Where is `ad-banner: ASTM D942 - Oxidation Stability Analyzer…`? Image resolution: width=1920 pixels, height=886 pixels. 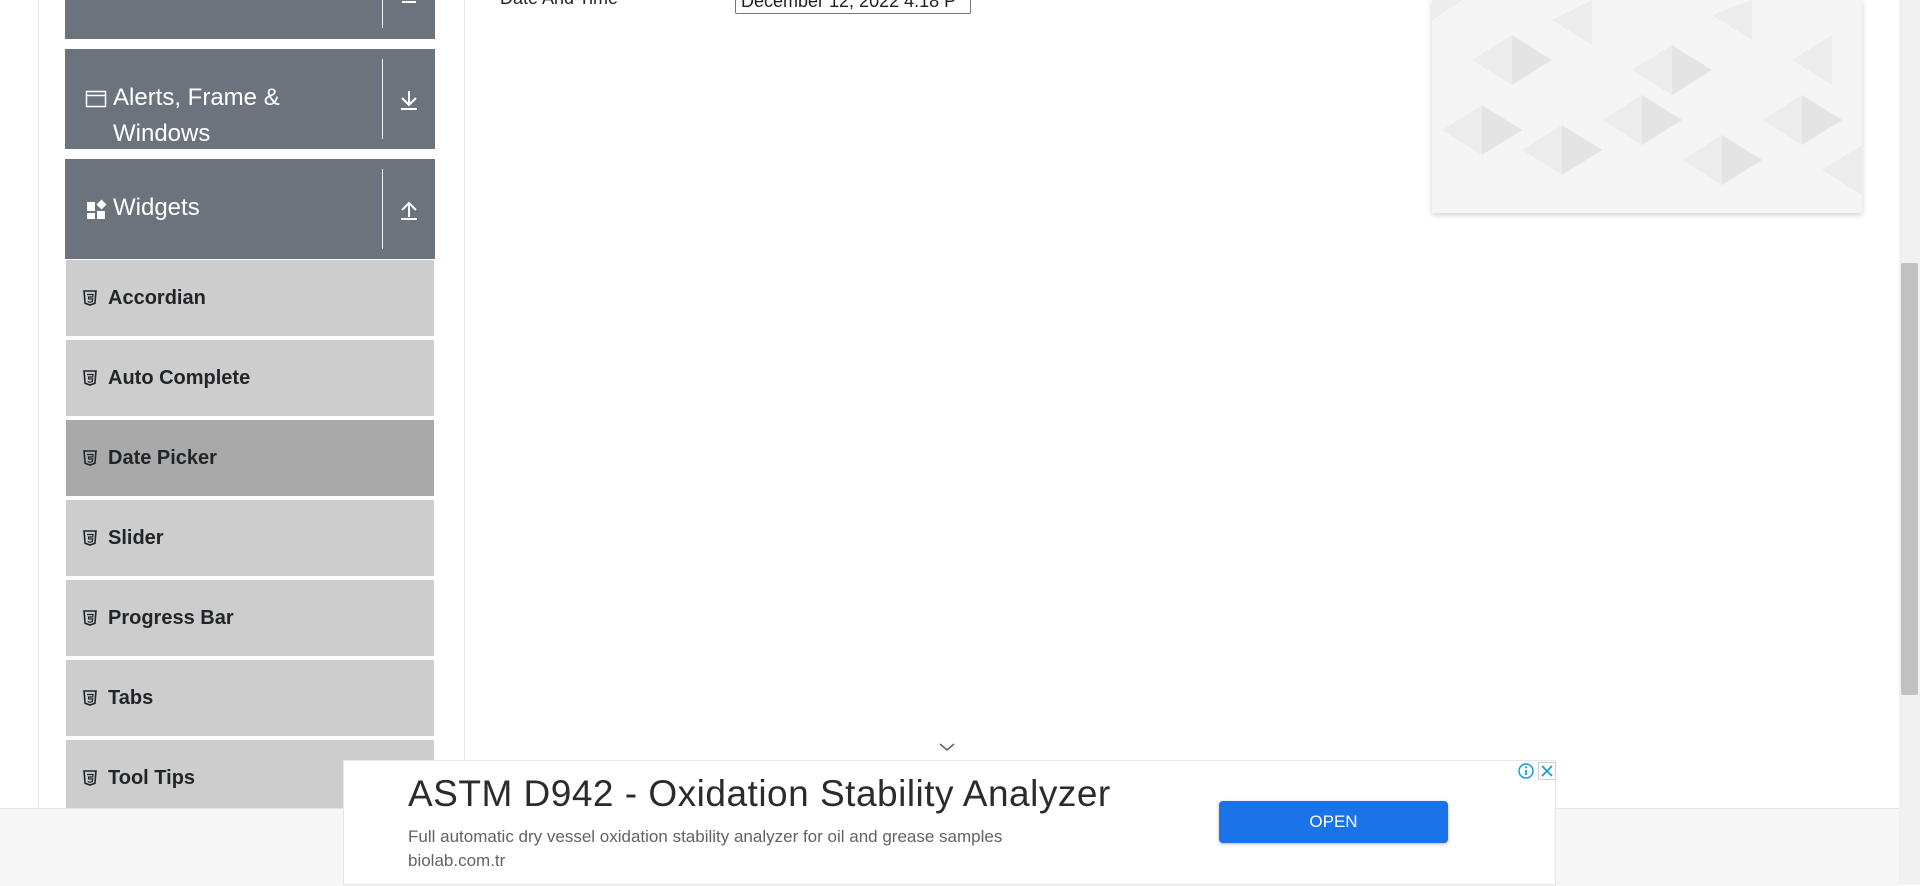 ad-banner: ASTM D942 - Oxidation Stability Analyzer… is located at coordinates (949, 822).